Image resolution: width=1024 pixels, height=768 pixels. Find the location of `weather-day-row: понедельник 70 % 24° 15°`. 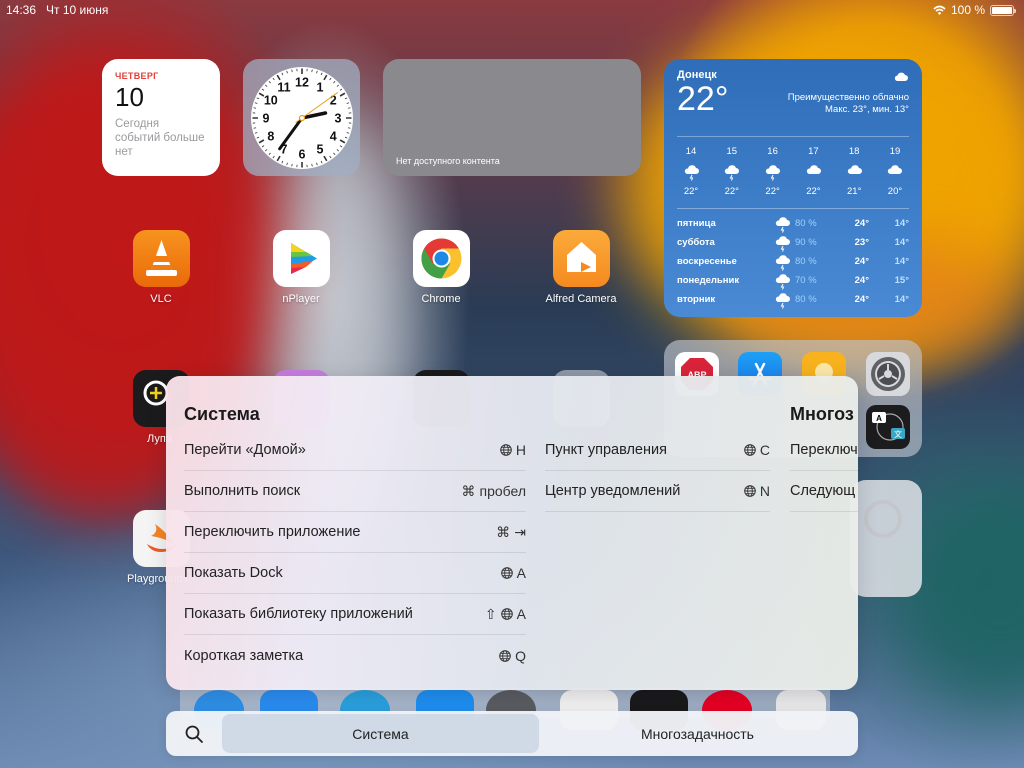

weather-day-row: понедельник 70 % 24° 15° is located at coordinates (793, 280).